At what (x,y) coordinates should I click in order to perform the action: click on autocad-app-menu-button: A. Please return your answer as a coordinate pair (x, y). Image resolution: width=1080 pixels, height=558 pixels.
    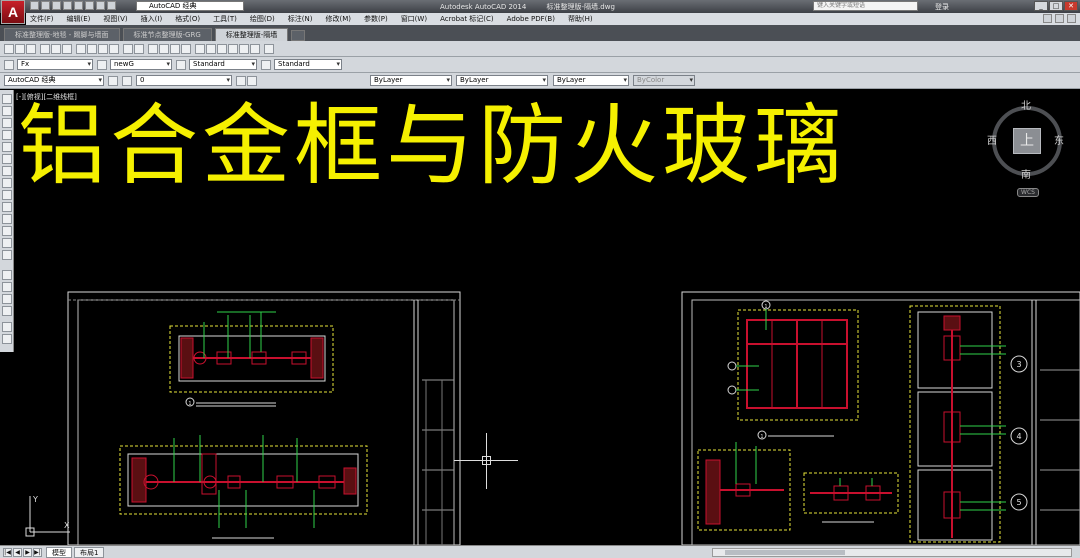
    Looking at the image, I should click on (13, 12).